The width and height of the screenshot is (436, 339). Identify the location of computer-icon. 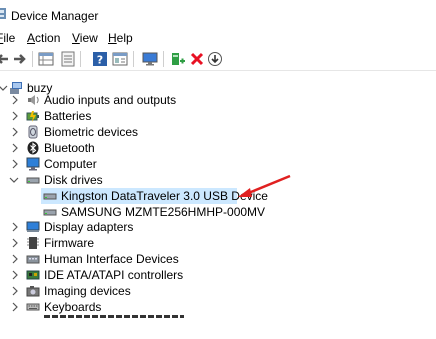
(33, 164).